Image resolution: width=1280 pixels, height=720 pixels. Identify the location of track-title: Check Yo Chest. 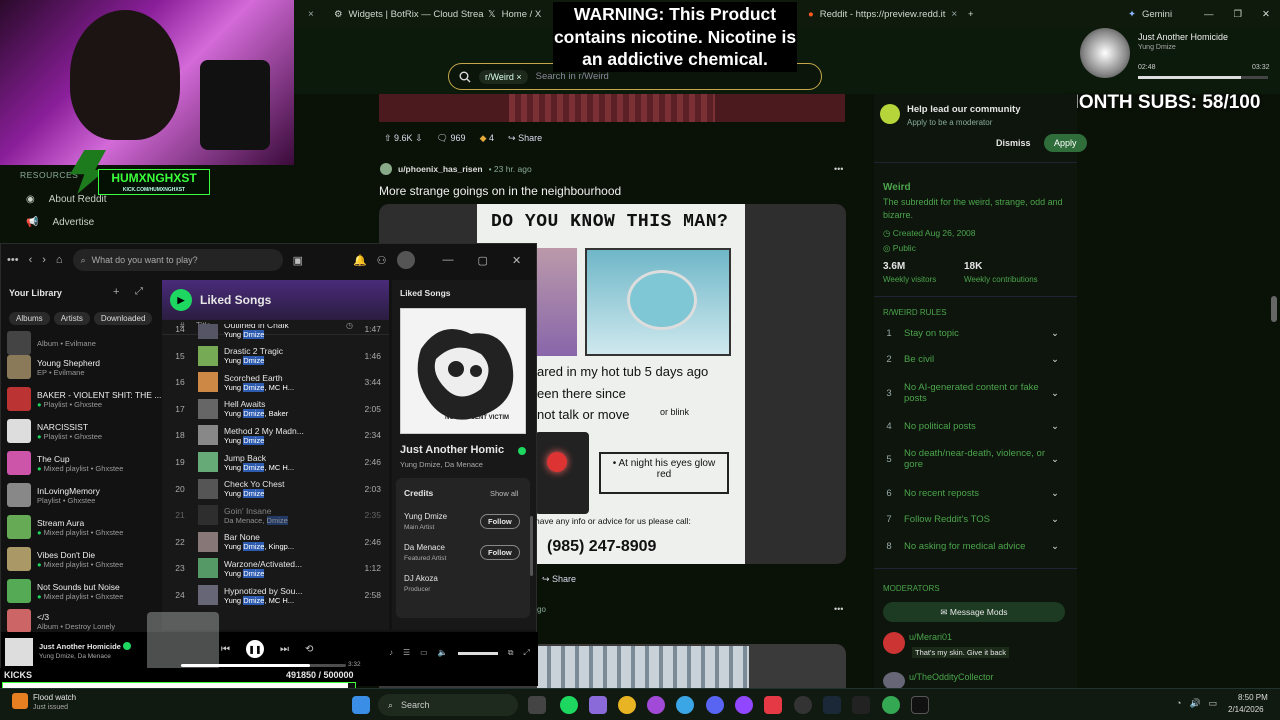
(286, 484).